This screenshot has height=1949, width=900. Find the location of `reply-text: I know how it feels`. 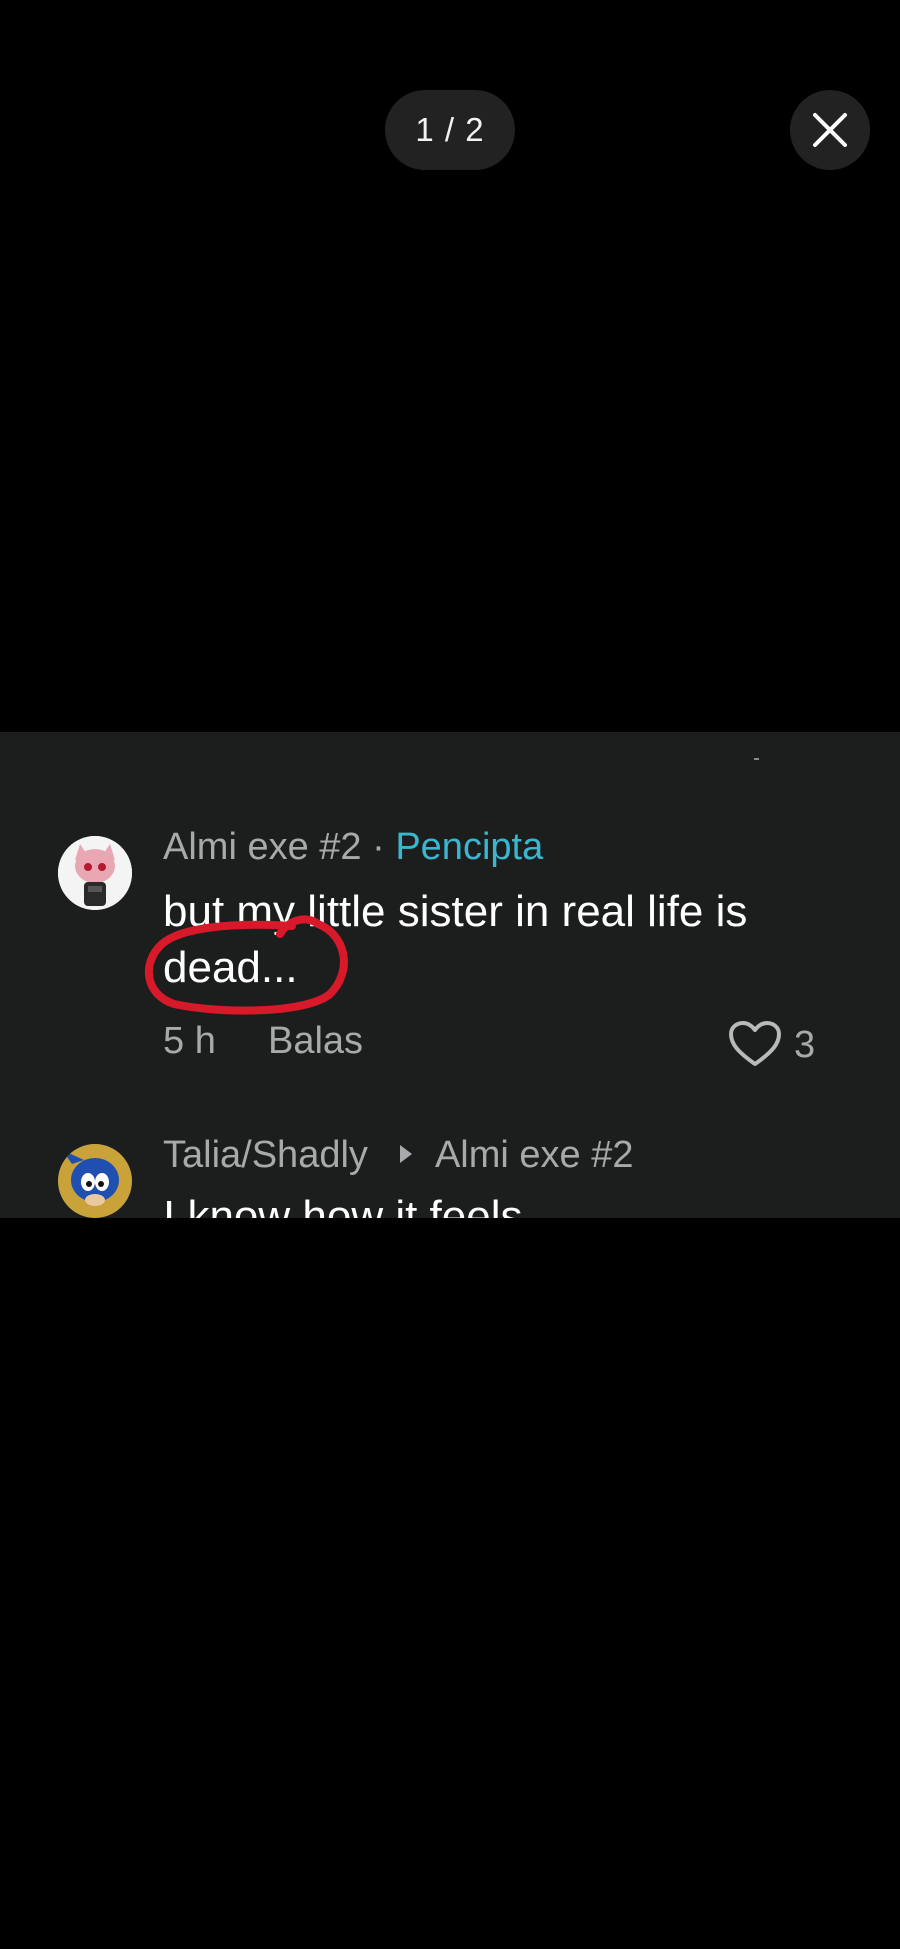

reply-text: I know how it feels is located at coordinates (343, 1205).